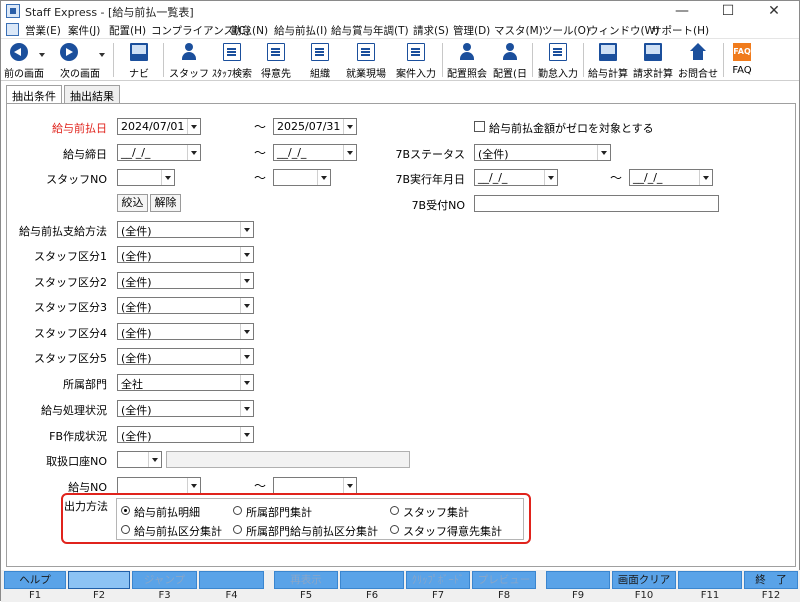 The height and width of the screenshot is (602, 800). What do you see at coordinates (542, 152) in the screenshot?
I see `status-7b-select: (全件)` at bounding box center [542, 152].